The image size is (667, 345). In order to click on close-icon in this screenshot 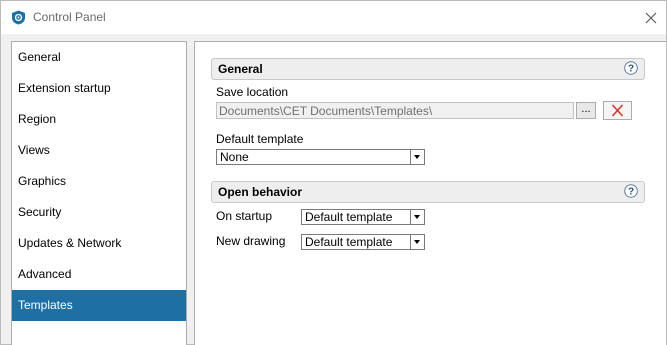, I will do `click(651, 18)`.